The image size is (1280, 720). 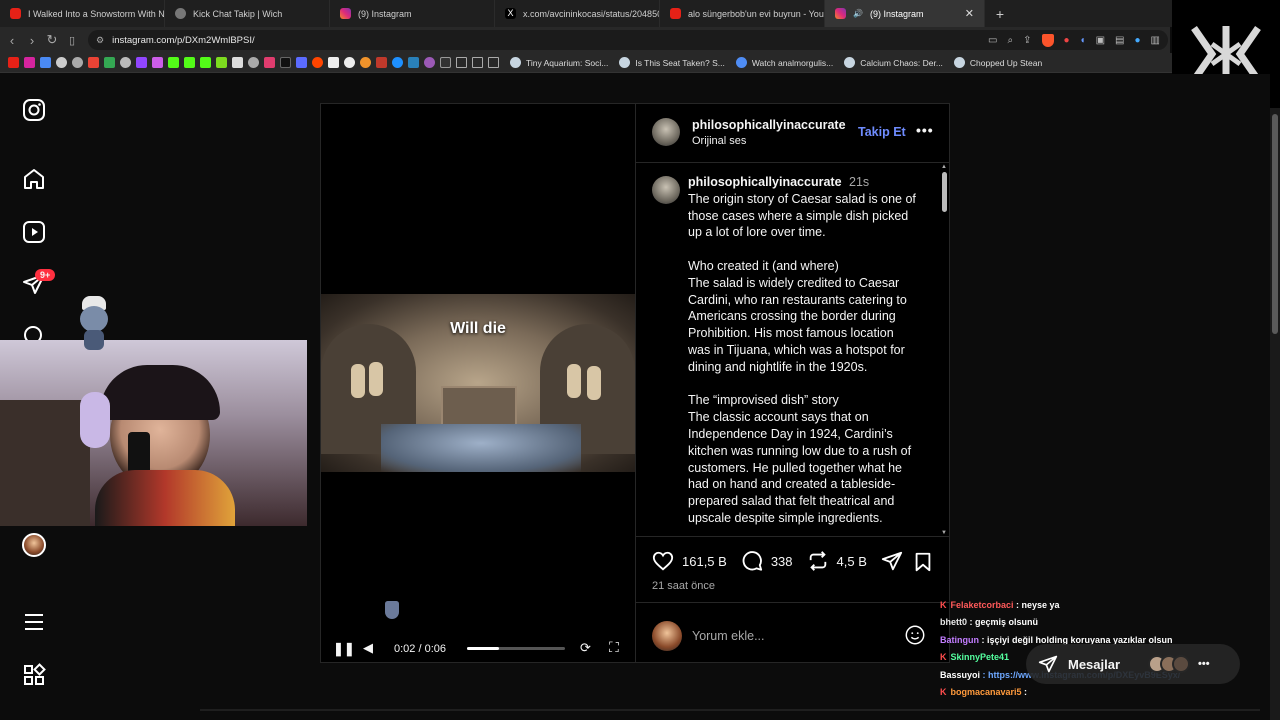 What do you see at coordinates (742, 13) in the screenshot?
I see `browser-tab: alo süngerbob'un evi buyrun - YouTu` at bounding box center [742, 13].